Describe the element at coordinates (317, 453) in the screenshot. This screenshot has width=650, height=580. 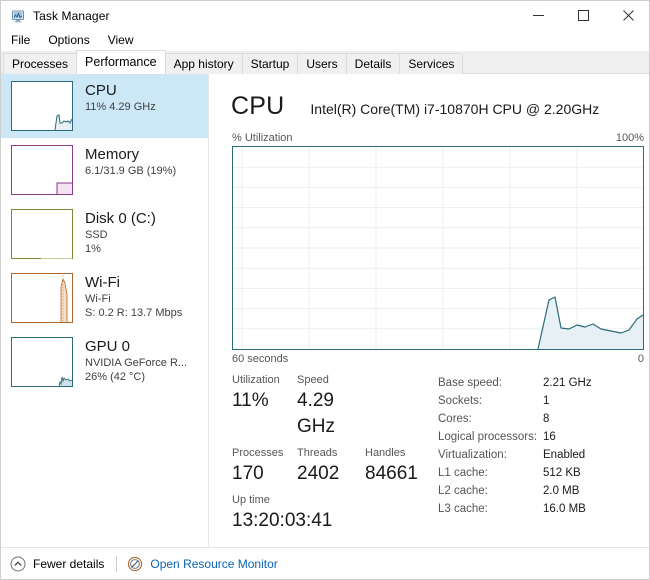
I see `threads-label: Threads` at that location.